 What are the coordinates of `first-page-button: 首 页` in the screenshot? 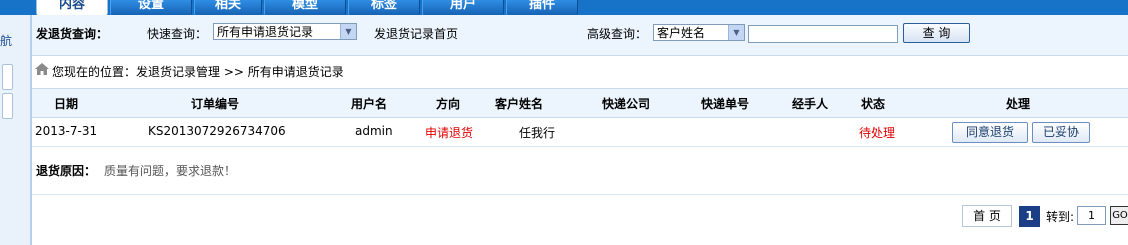 It's located at (987, 216).